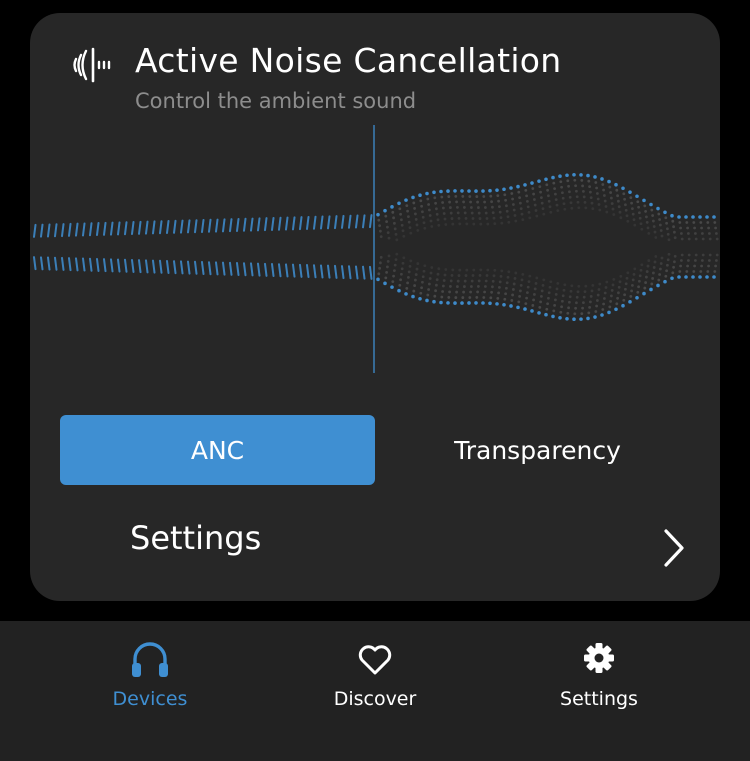  I want to click on chevron-right-icon, so click(674, 548).